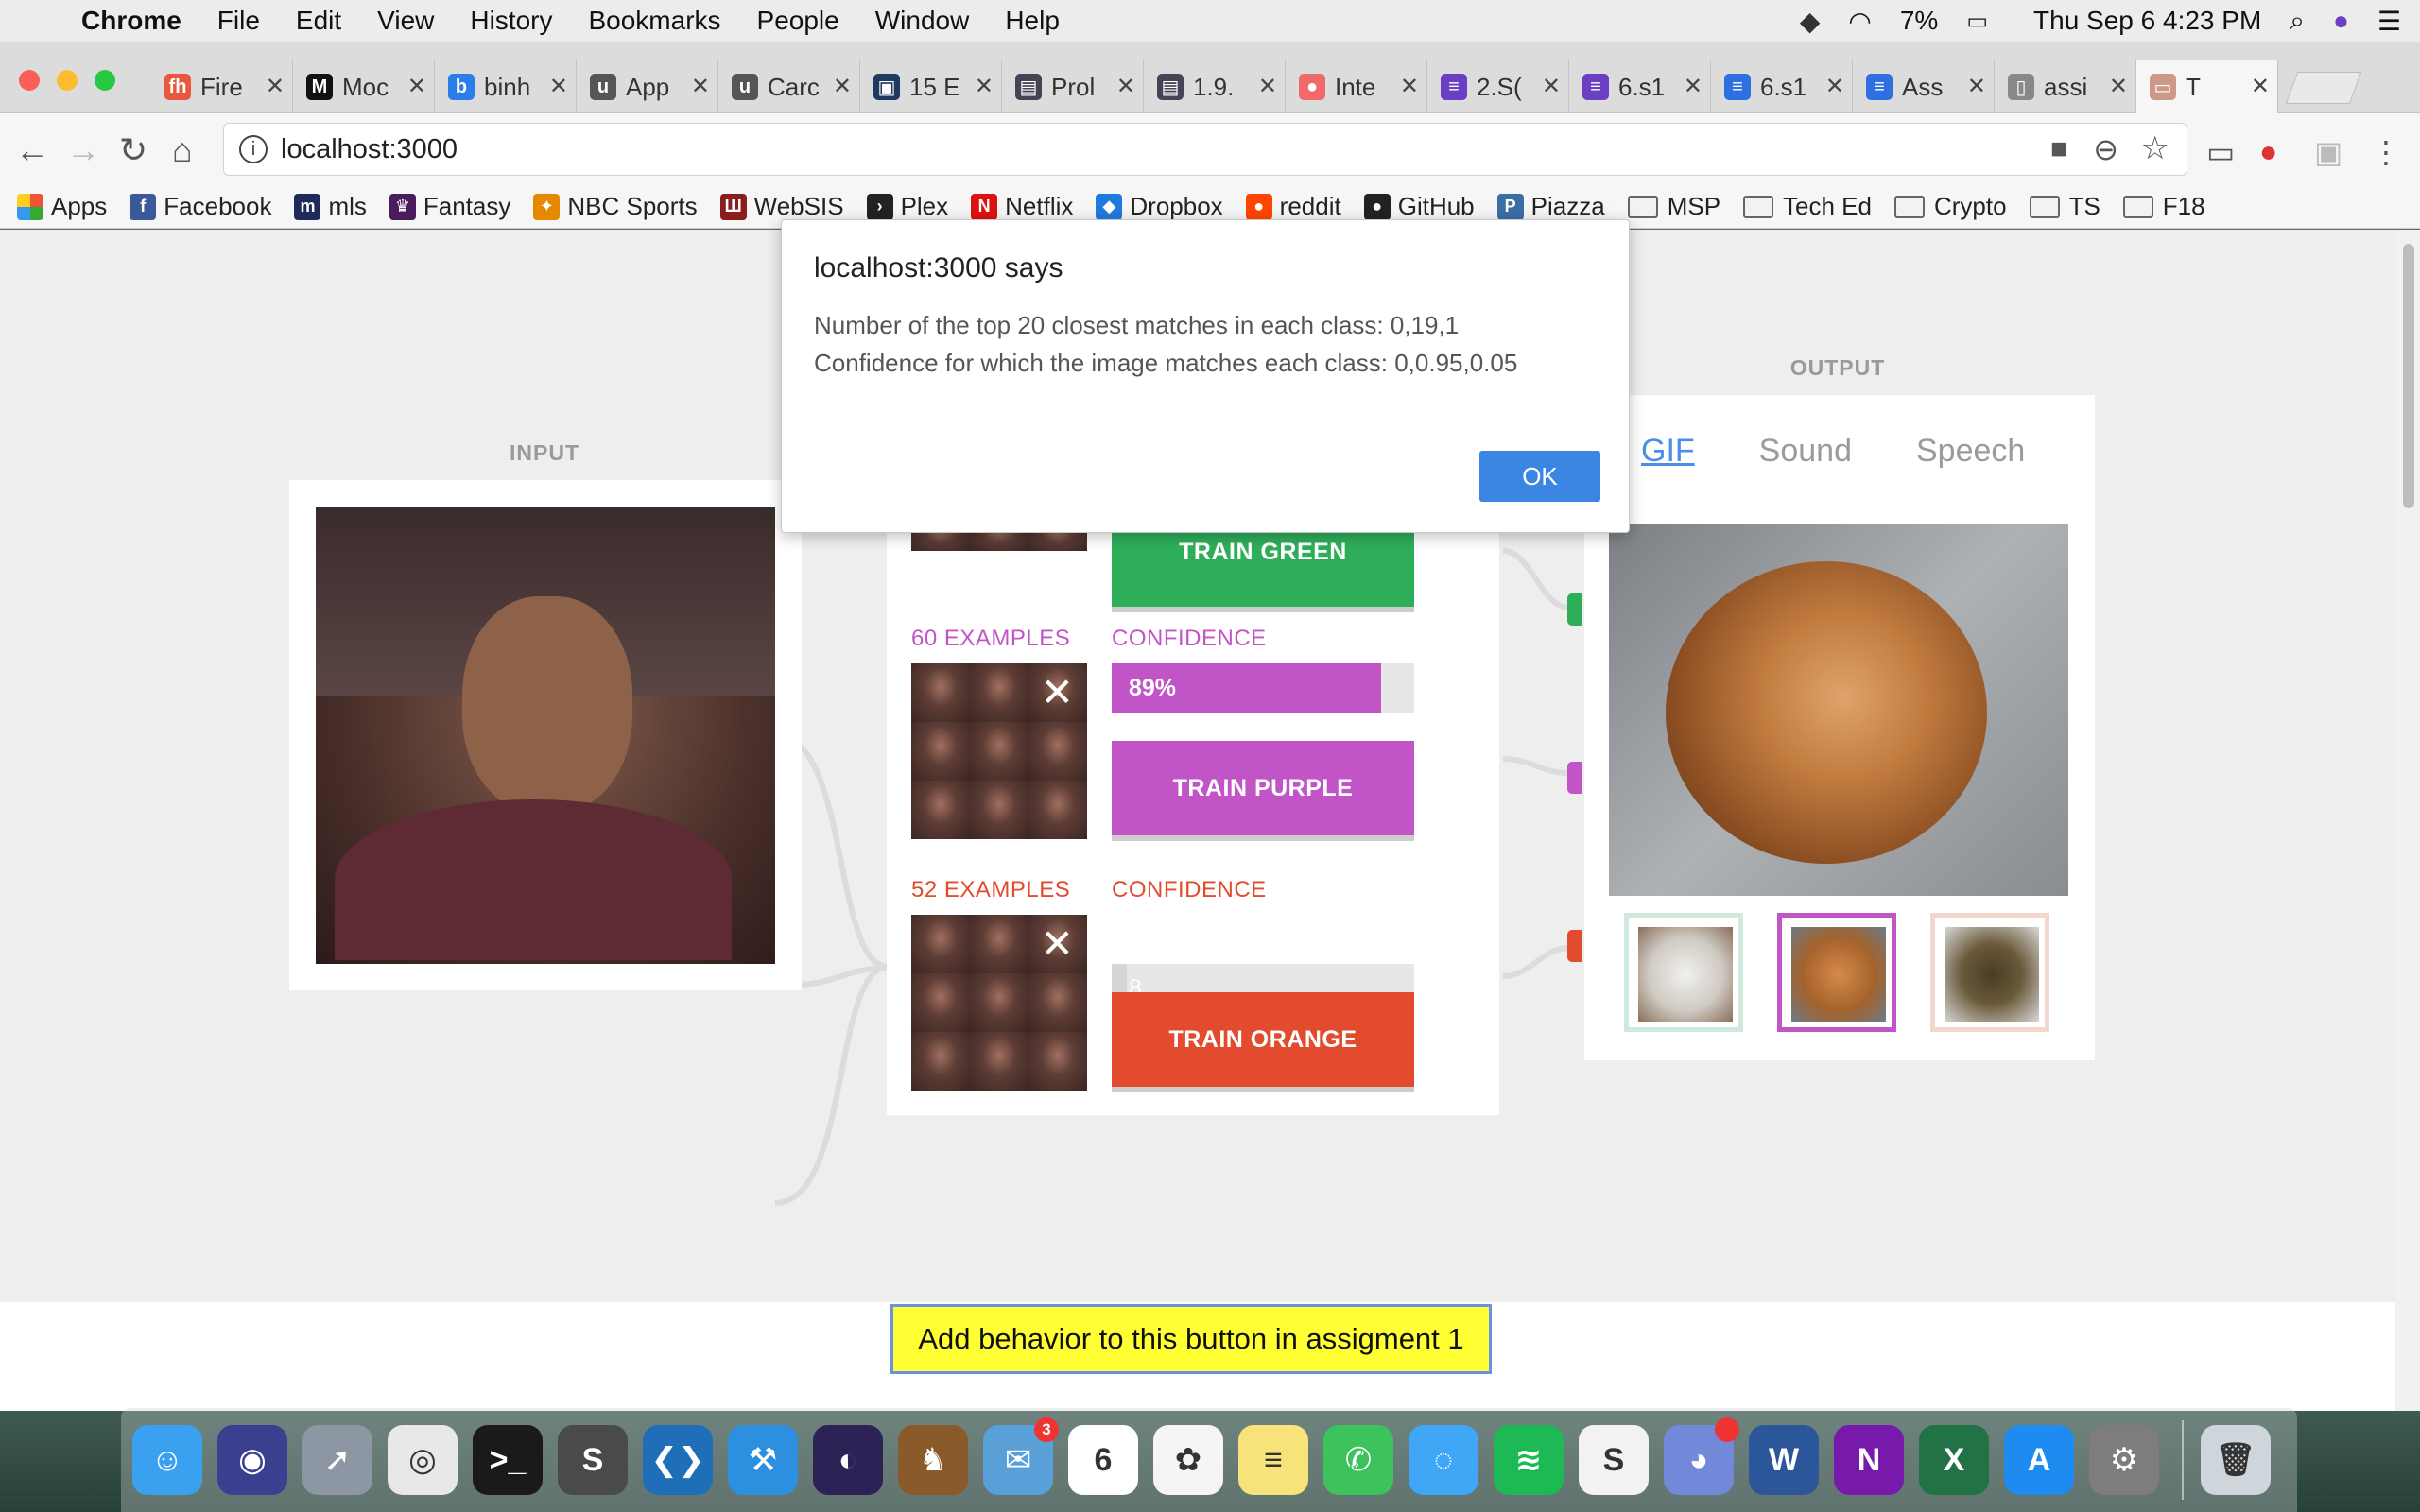  What do you see at coordinates (1443, 1460) in the screenshot?
I see `messages-icon: ◌` at bounding box center [1443, 1460].